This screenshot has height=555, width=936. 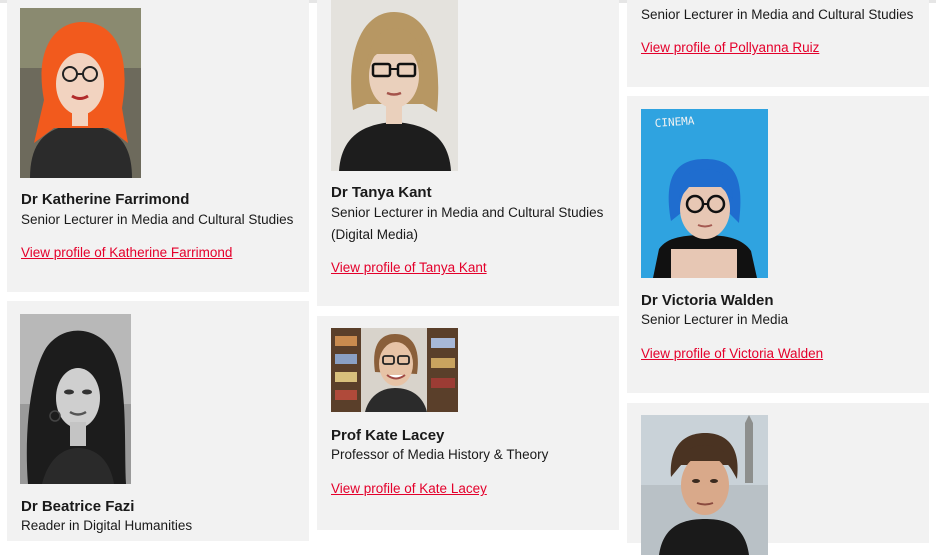 I want to click on profile-role: Professor of Media History & Theory, so click(x=440, y=454).